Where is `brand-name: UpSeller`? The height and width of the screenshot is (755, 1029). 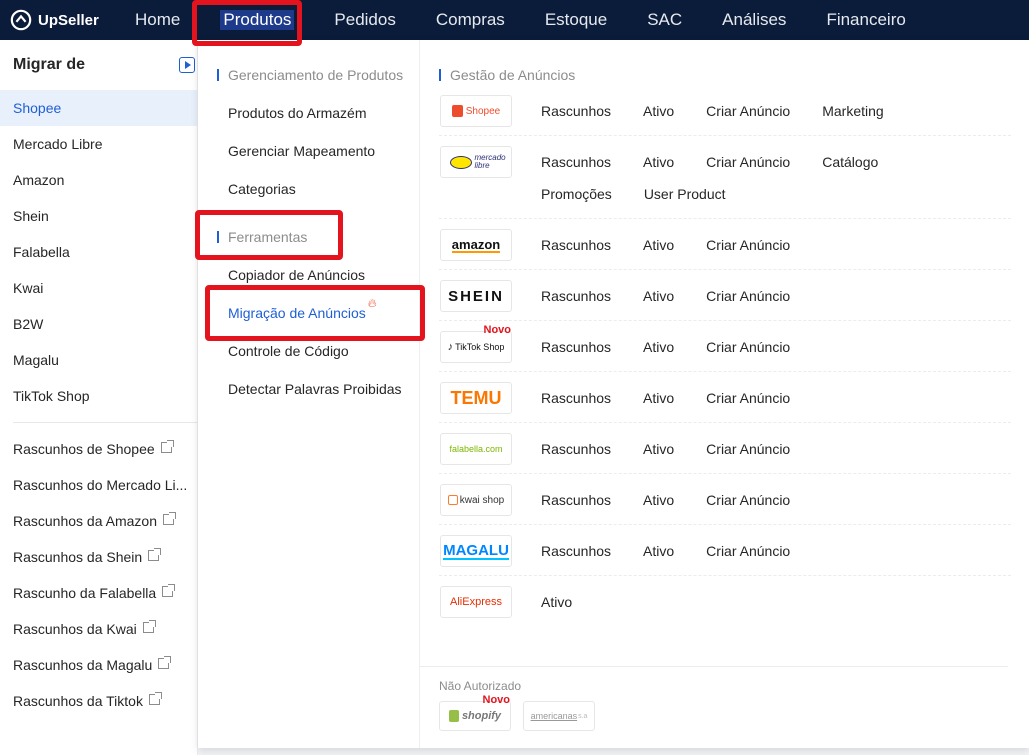 brand-name: UpSeller is located at coordinates (68, 20).